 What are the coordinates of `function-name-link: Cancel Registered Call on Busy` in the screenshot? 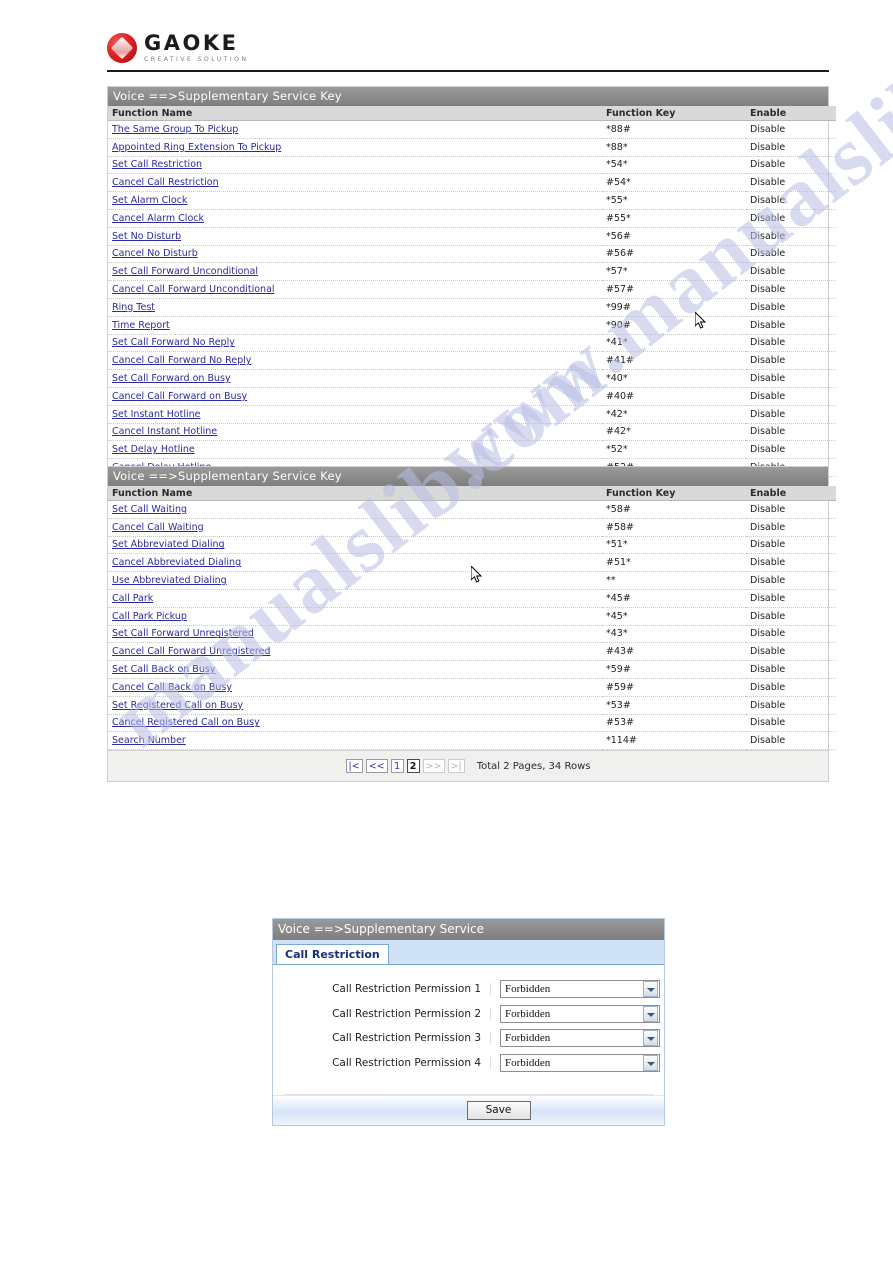 It's located at (186, 722).